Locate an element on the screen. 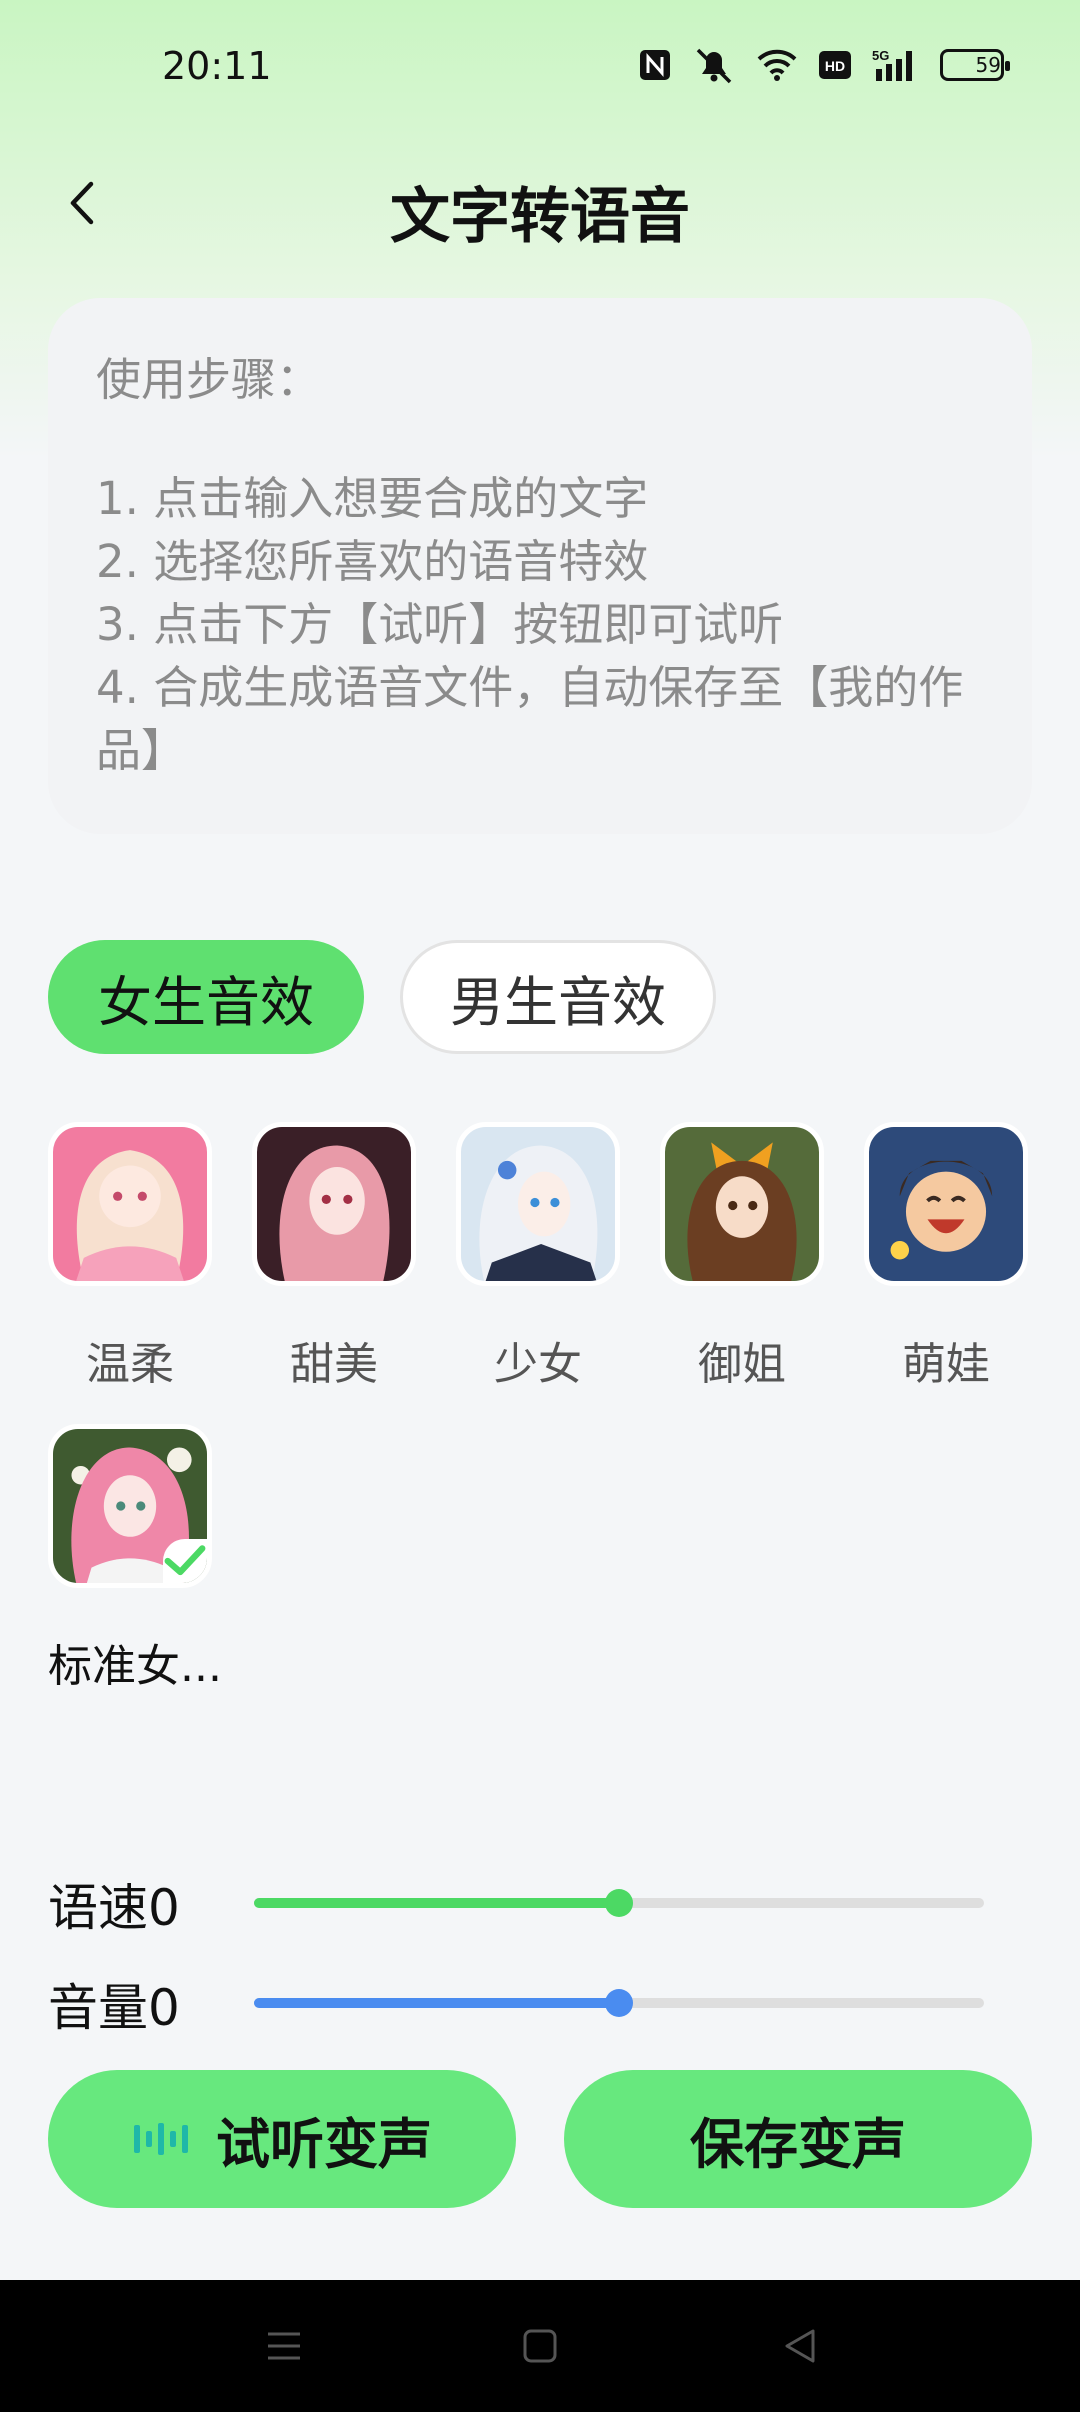 This screenshot has height=2412, width=1080. mute-icon is located at coordinates (714, 65).